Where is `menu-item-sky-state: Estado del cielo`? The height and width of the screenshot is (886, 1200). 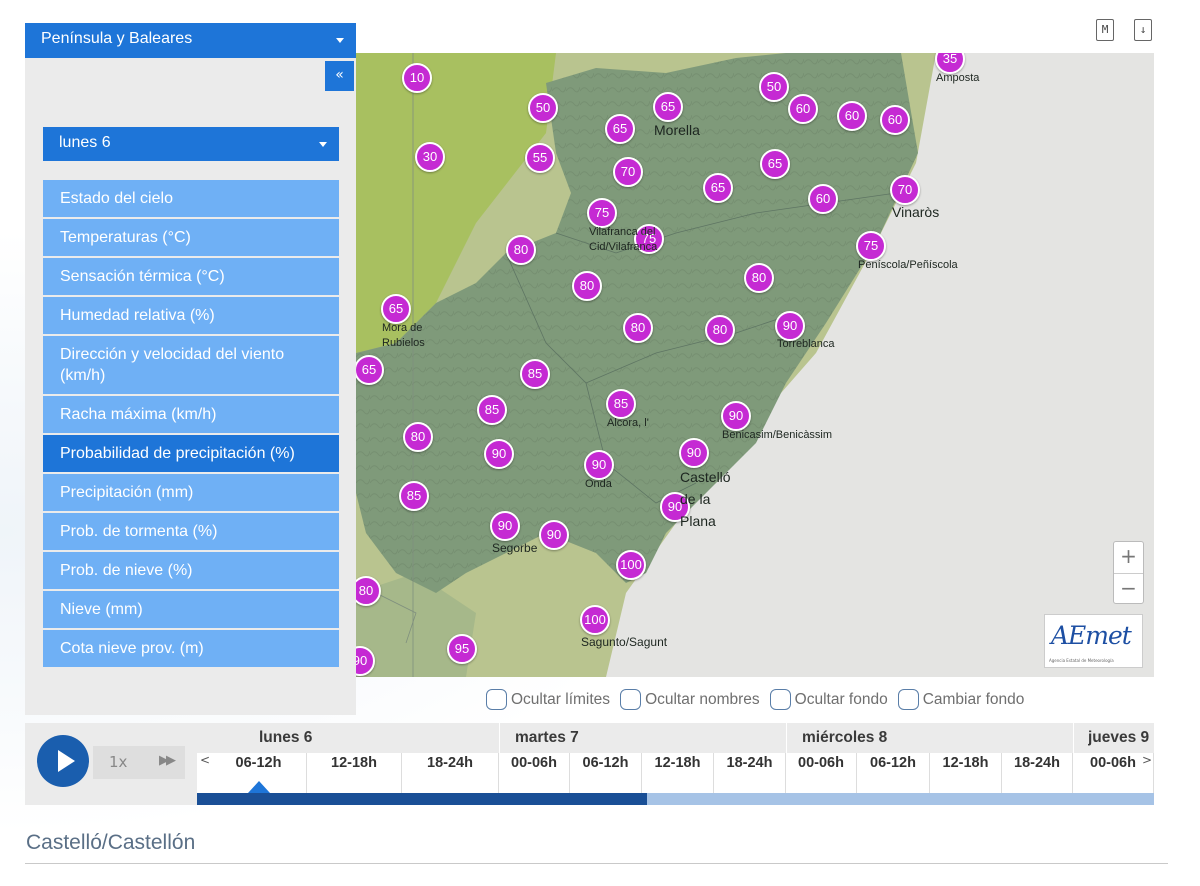 menu-item-sky-state: Estado del cielo is located at coordinates (191, 198).